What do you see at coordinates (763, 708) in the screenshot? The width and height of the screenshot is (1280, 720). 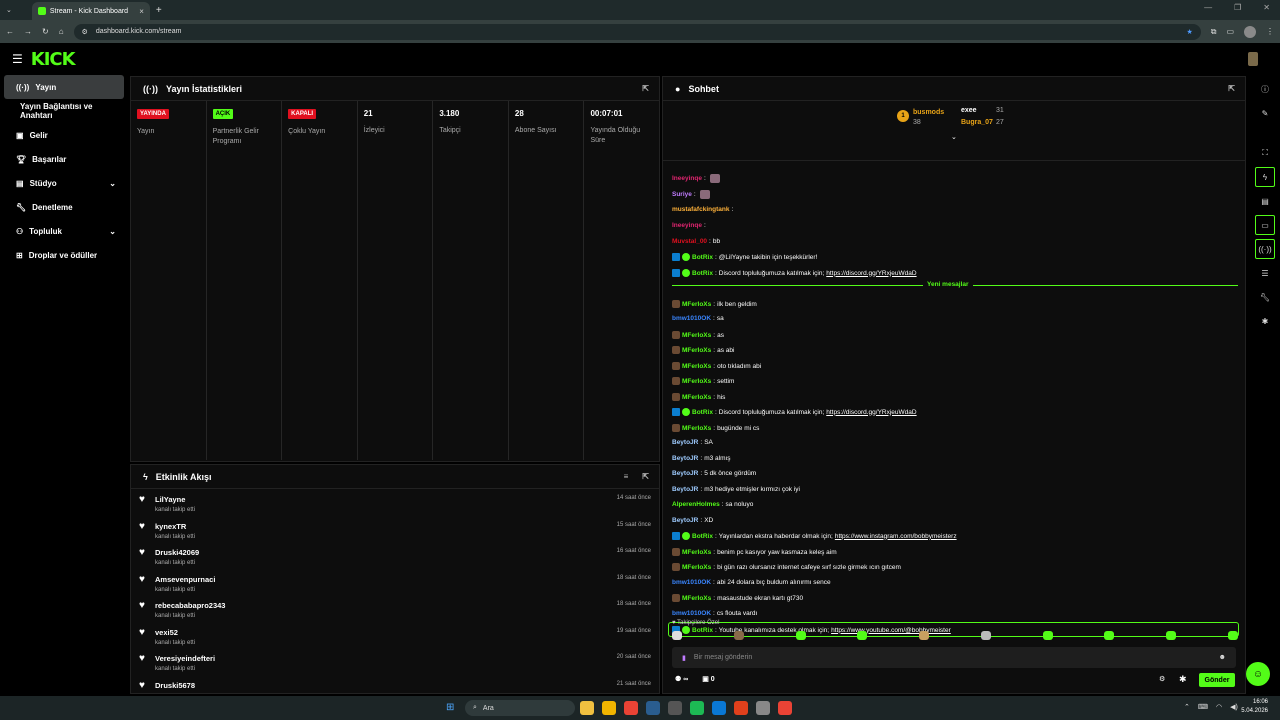 I see `notion-icon` at bounding box center [763, 708].